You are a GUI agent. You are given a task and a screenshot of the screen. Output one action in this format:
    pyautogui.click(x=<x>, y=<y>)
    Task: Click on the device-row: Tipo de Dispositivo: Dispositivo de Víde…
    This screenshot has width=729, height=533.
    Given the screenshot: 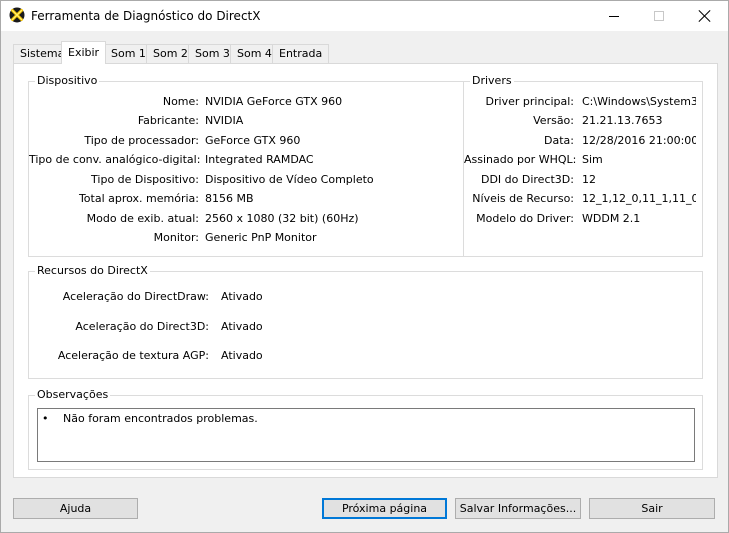 What is the action you would take?
    pyautogui.click(x=247, y=180)
    